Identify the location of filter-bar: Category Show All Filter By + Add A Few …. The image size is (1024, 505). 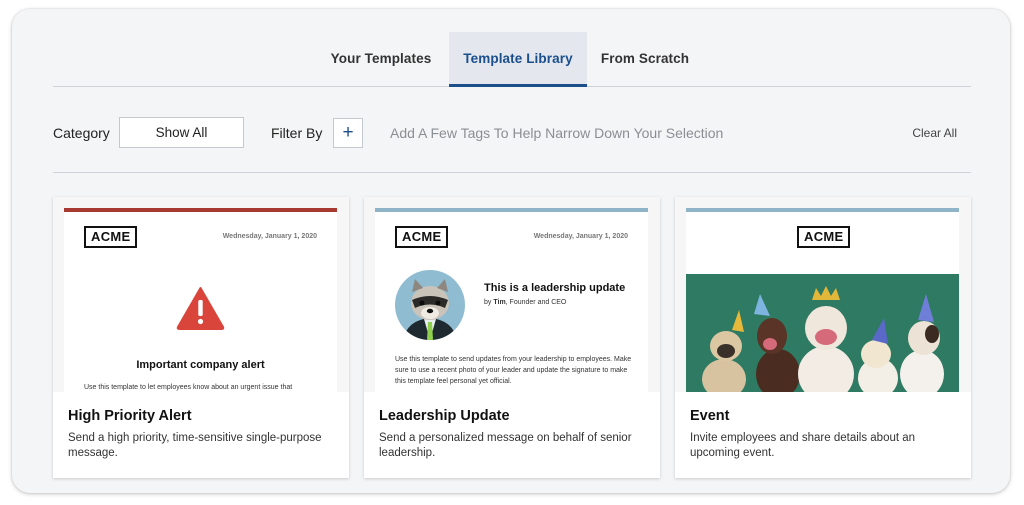
(512, 133).